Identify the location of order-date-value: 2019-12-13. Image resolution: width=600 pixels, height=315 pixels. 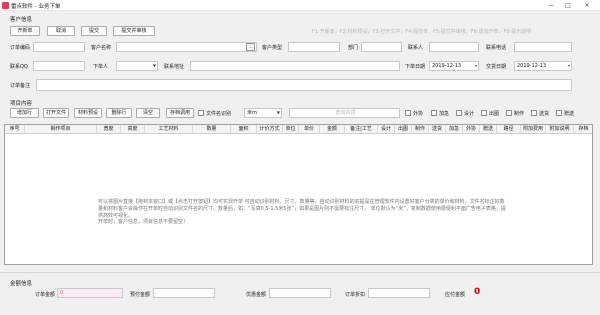
(447, 66).